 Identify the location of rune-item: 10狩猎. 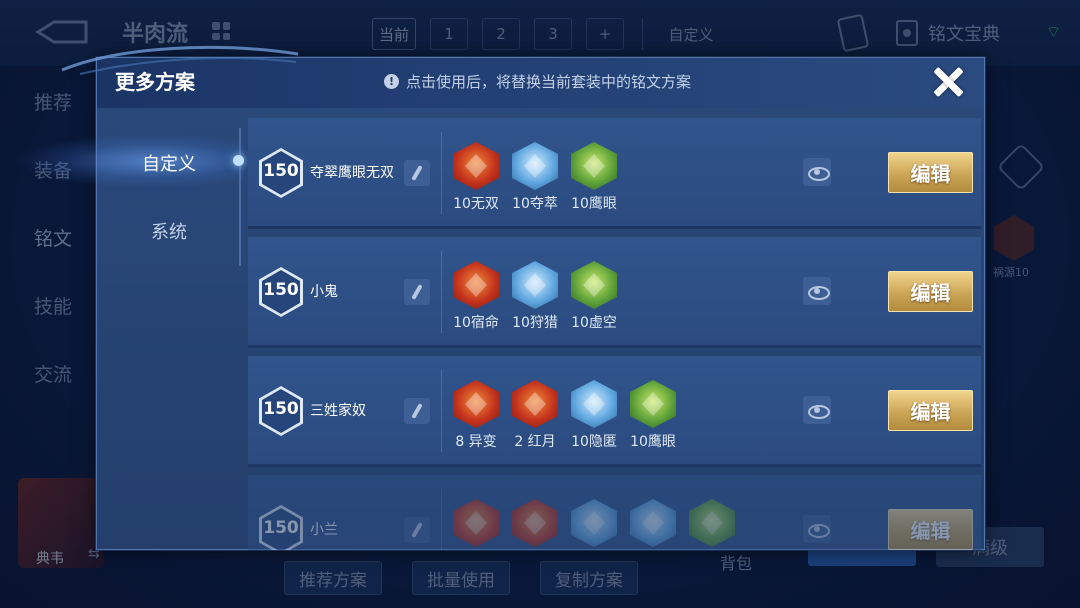
(535, 296).